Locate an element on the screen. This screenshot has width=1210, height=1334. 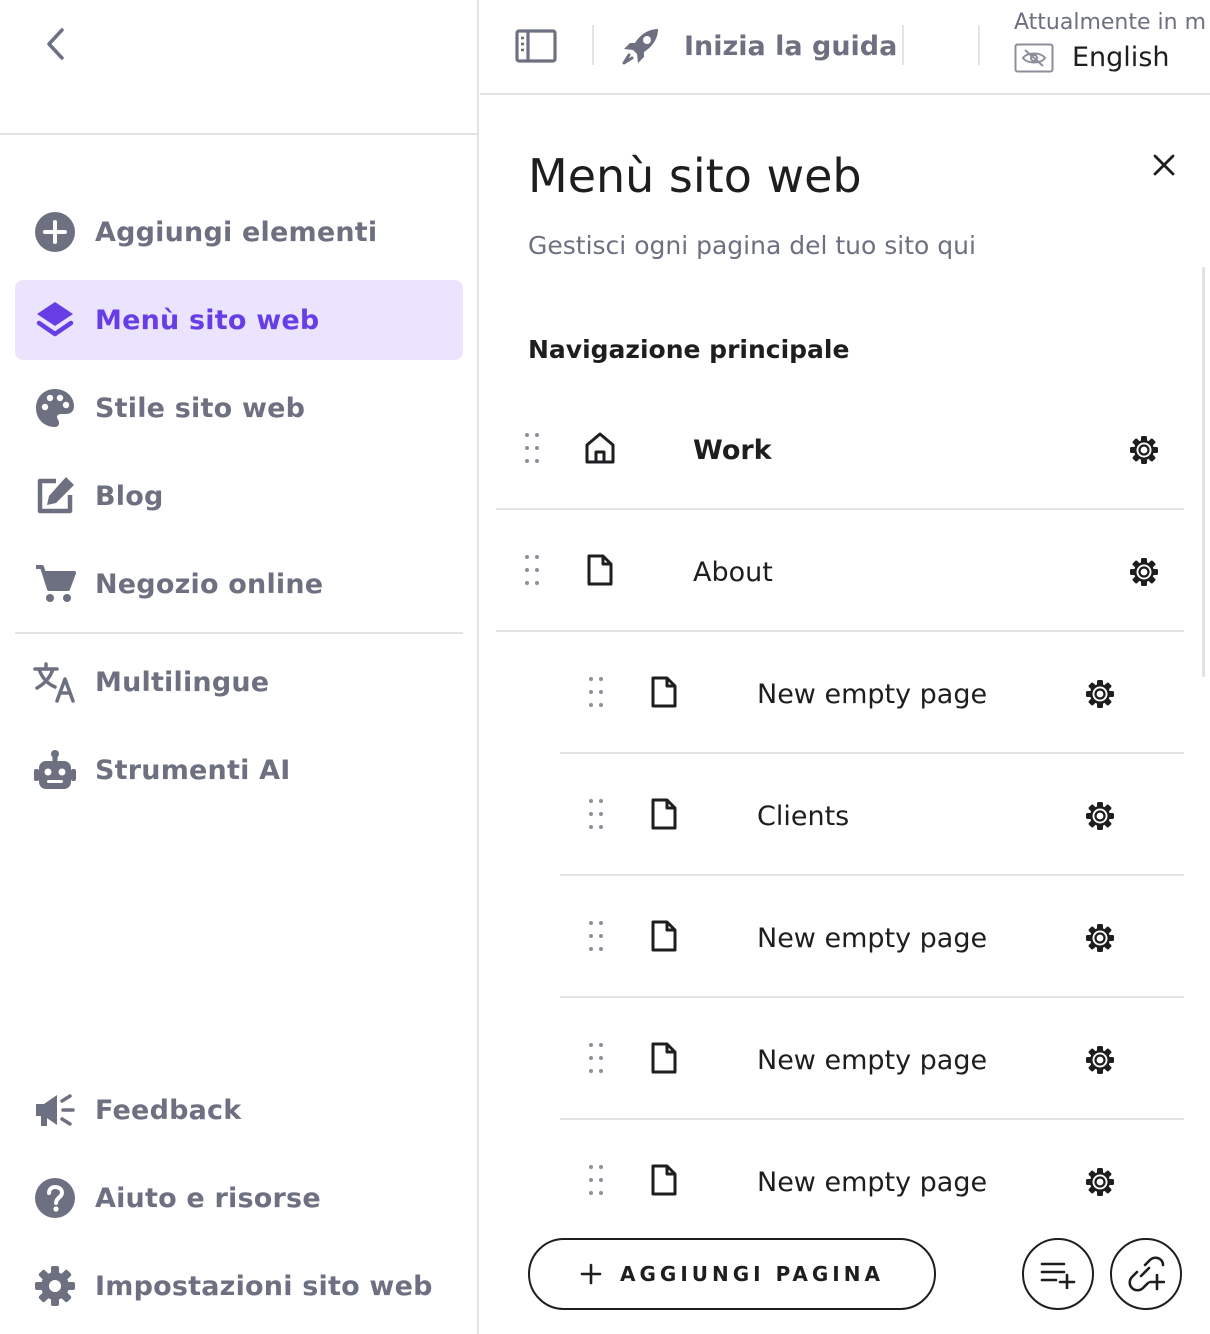
panel-subtitle: Gestisci ogni pagina del tuo sito qui is located at coordinates (752, 245).